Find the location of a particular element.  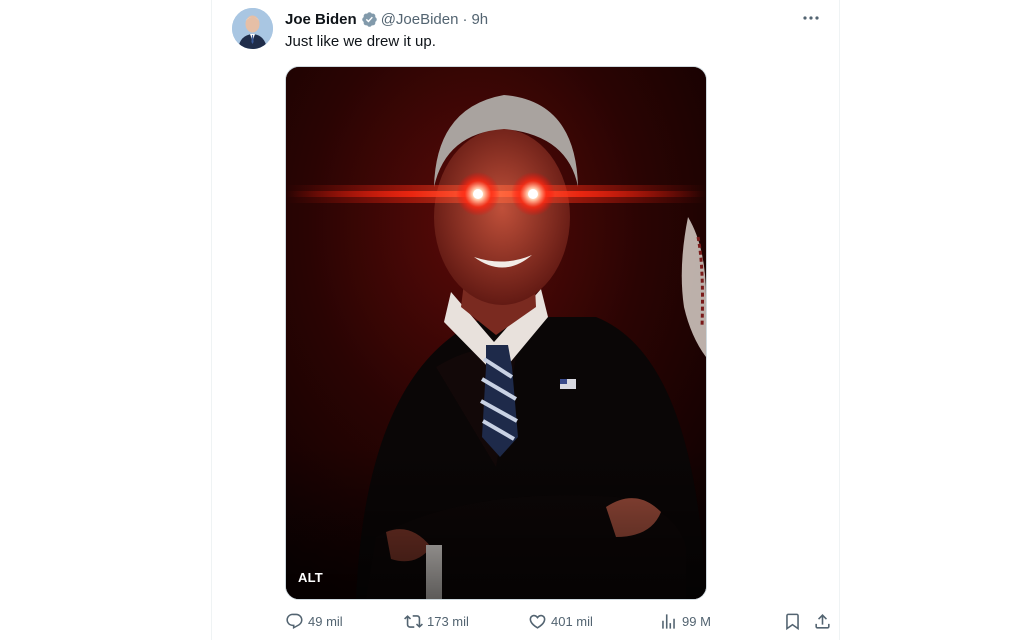

like-button: 401 mil is located at coordinates (560, 621).